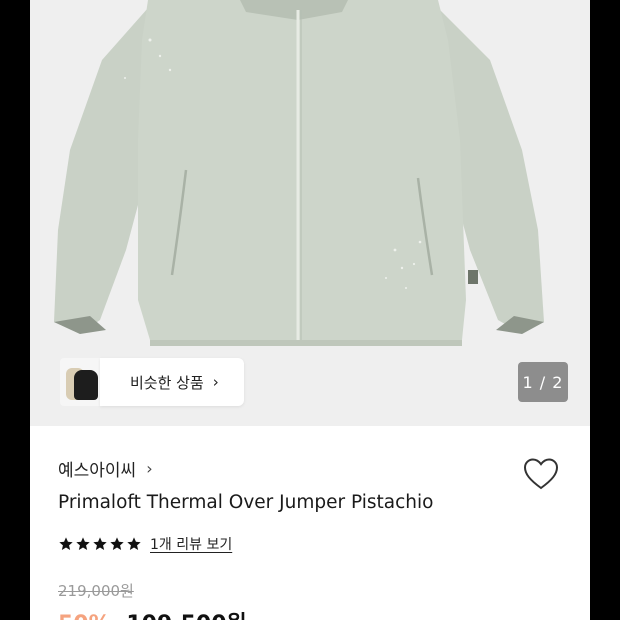 The image size is (620, 620). Describe the element at coordinates (186, 616) in the screenshot. I see `sale-price: 109,500원` at that location.